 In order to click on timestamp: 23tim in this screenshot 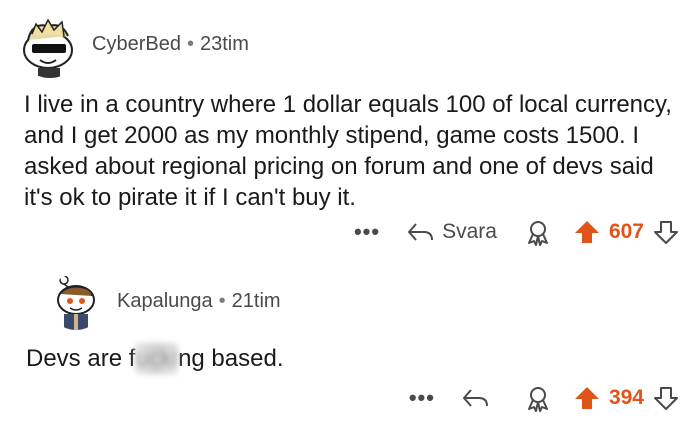, I will do `click(224, 44)`.